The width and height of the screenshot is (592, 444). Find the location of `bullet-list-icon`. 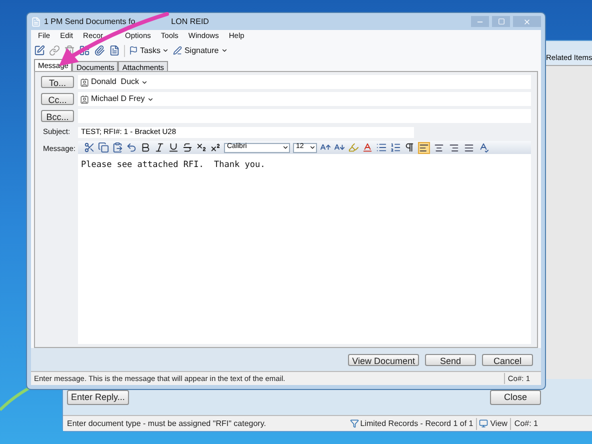

bullet-list-icon is located at coordinates (381, 147).